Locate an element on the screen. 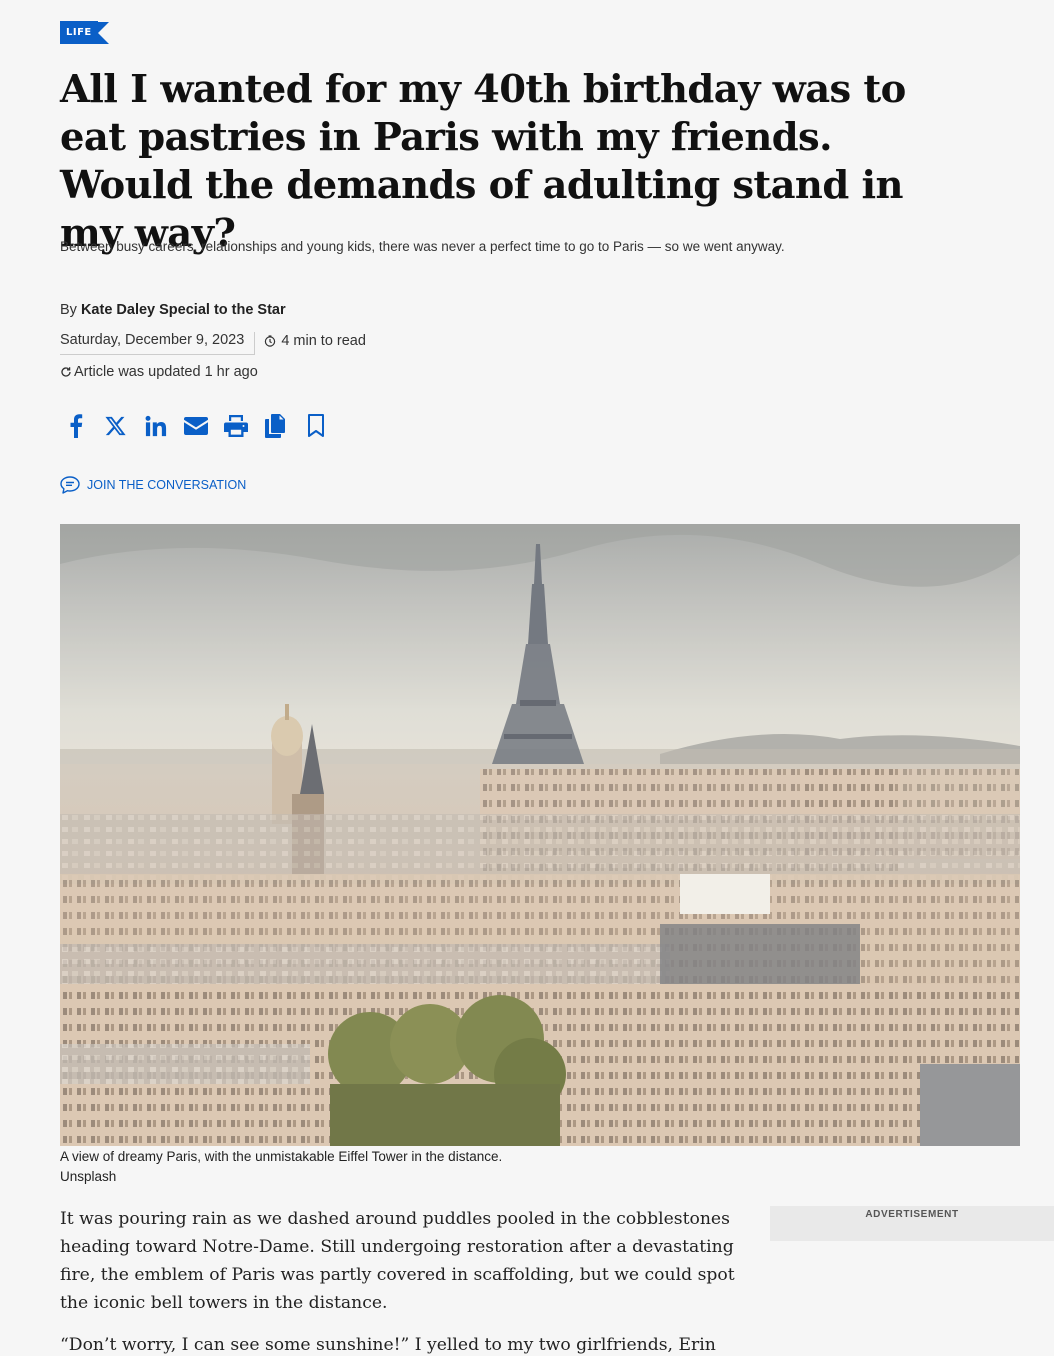 Image resolution: width=1054 pixels, height=1356 pixels. print-button is located at coordinates (236, 426).